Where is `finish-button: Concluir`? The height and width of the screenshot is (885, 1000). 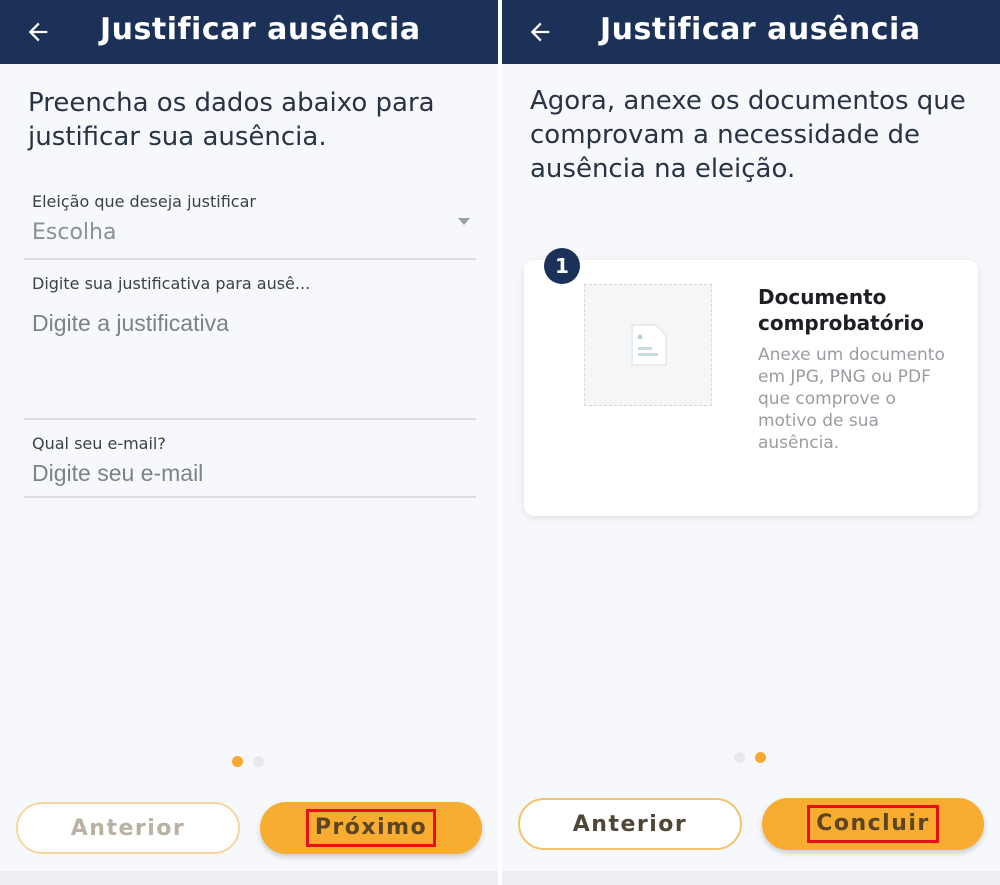
finish-button: Concluir is located at coordinates (873, 824).